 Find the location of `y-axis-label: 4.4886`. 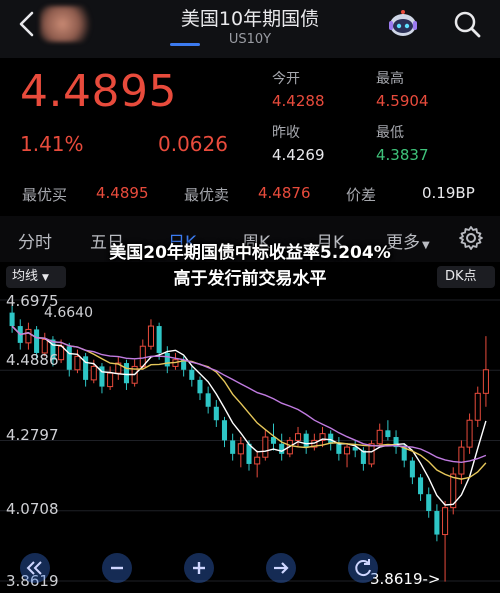

y-axis-label: 4.4886 is located at coordinates (32, 360).